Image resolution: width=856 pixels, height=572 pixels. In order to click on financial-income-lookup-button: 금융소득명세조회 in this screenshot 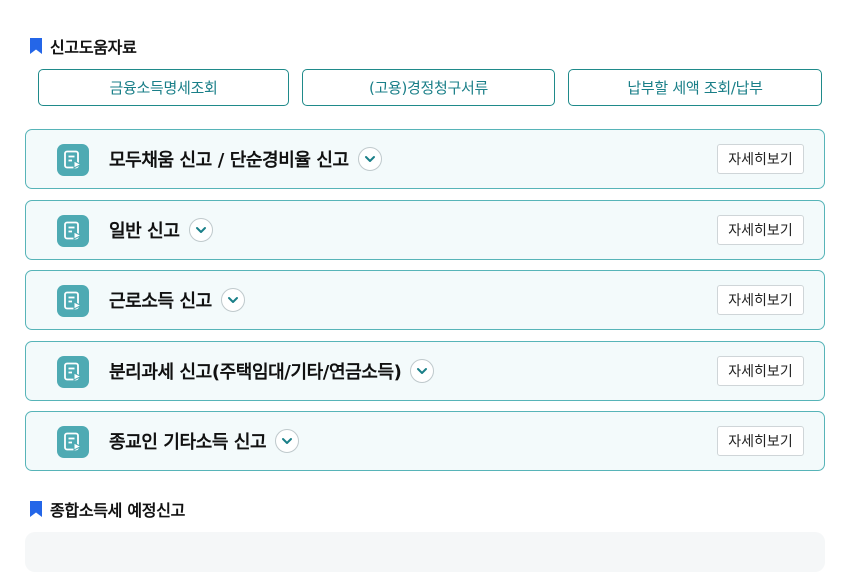, I will do `click(163, 87)`.